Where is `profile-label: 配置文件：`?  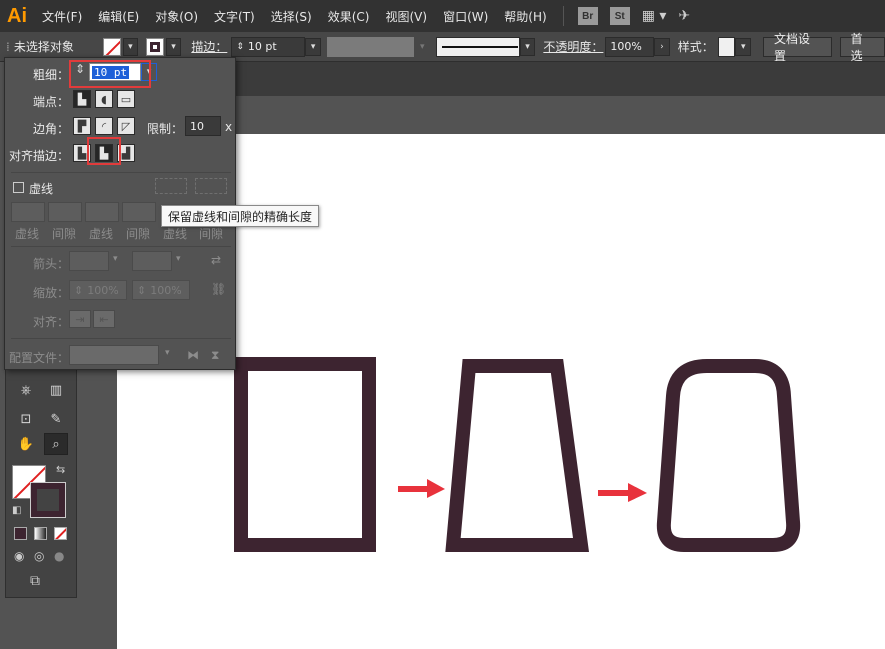 profile-label: 配置文件： is located at coordinates (39, 358).